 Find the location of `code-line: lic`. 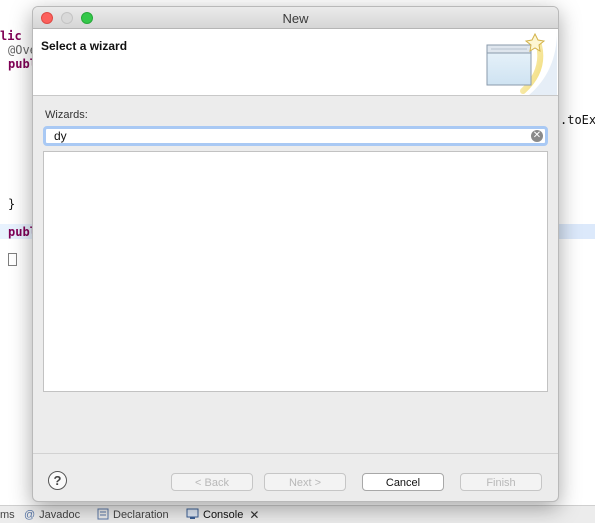

code-line: lic is located at coordinates (11, 36).